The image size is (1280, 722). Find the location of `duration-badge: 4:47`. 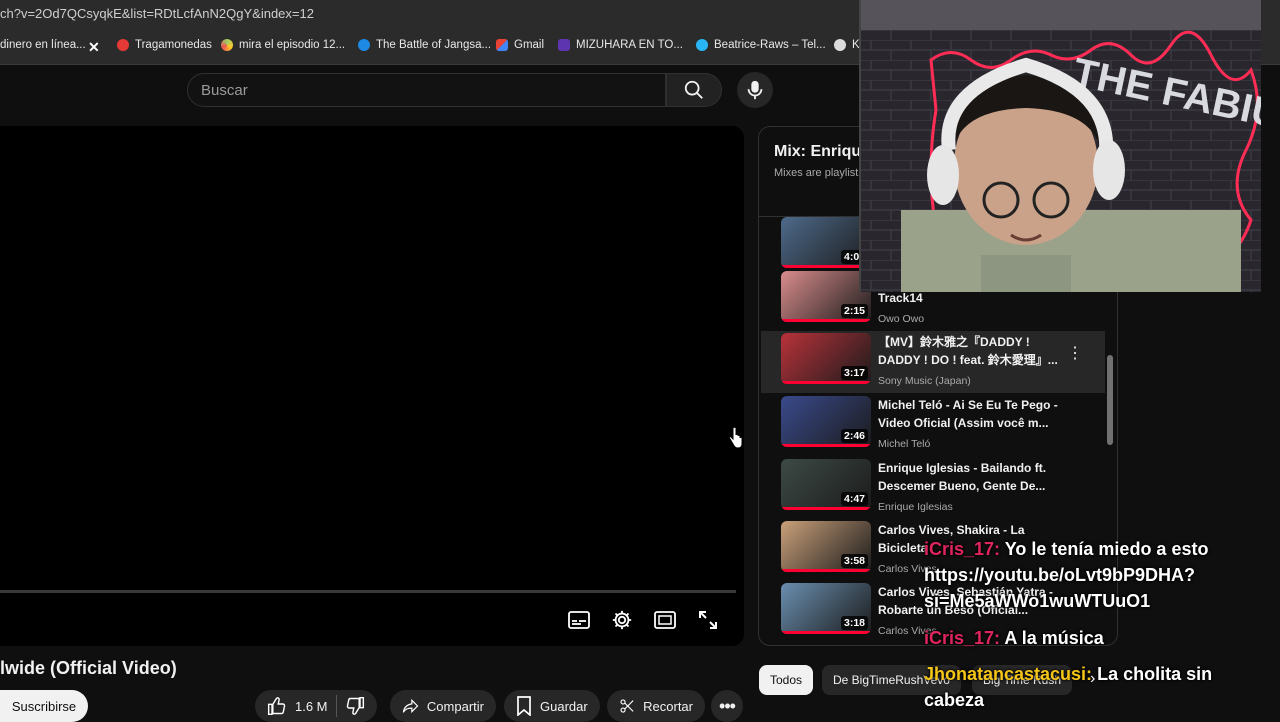

duration-badge: 4:47 is located at coordinates (854, 499).